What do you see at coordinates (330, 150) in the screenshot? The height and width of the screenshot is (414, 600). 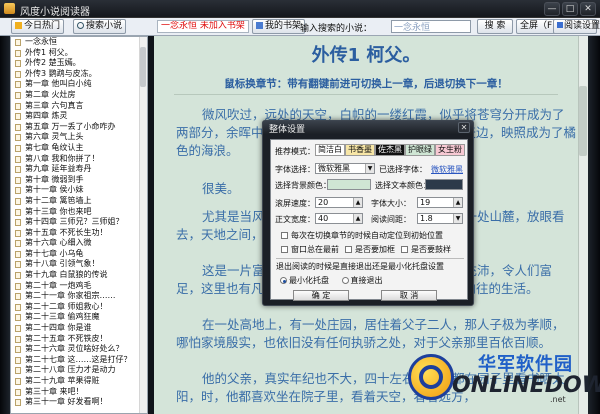 I see `mode-simple-white: 简洁白` at bounding box center [330, 150].